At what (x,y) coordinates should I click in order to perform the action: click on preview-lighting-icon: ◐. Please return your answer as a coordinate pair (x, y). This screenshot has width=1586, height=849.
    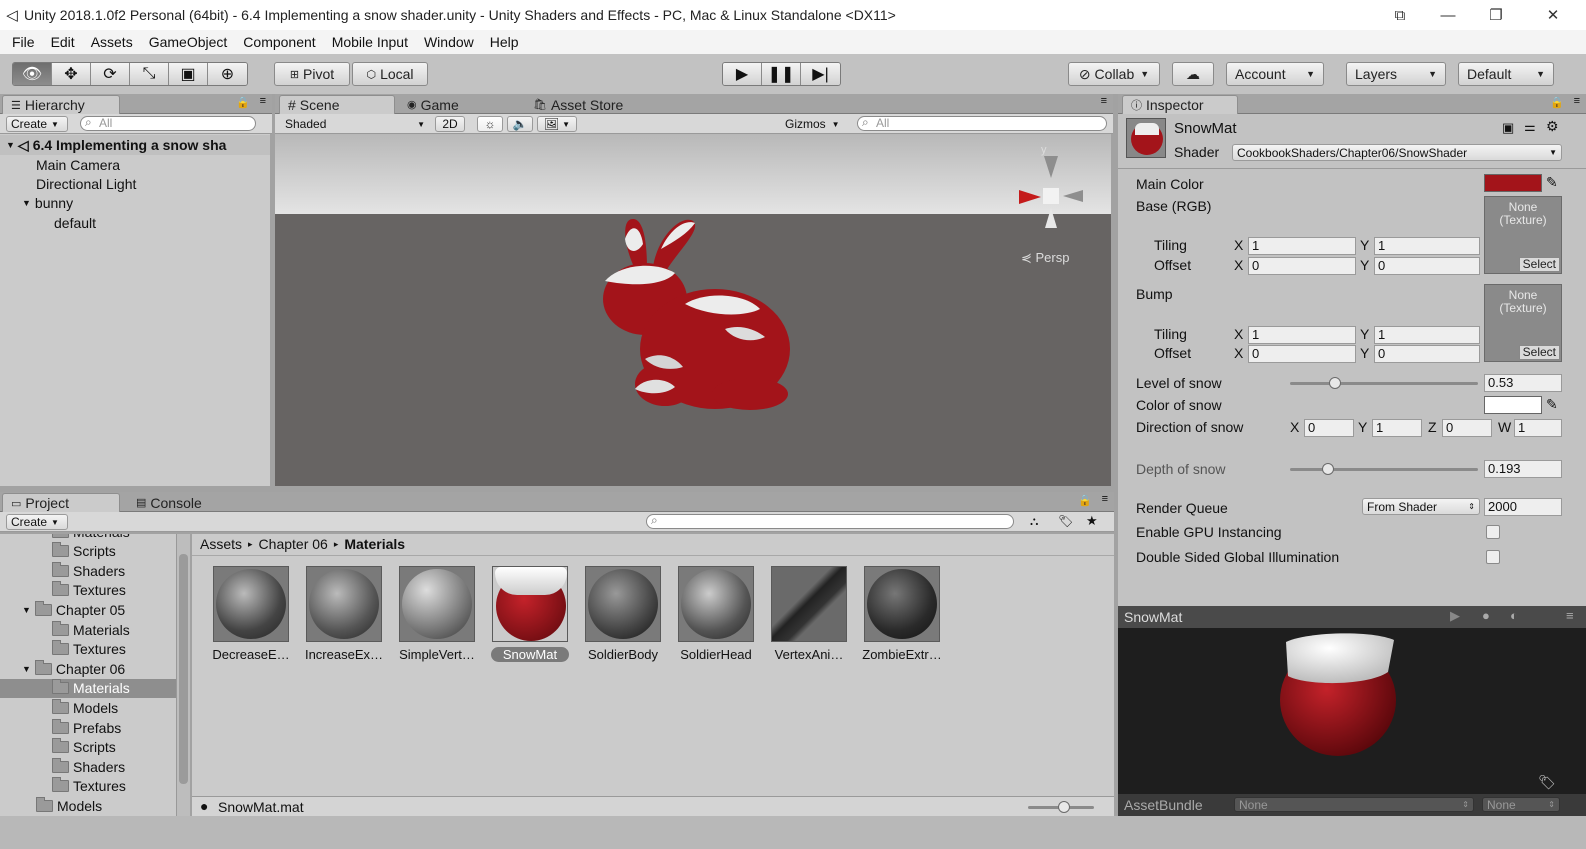
    Looking at the image, I should click on (1514, 615).